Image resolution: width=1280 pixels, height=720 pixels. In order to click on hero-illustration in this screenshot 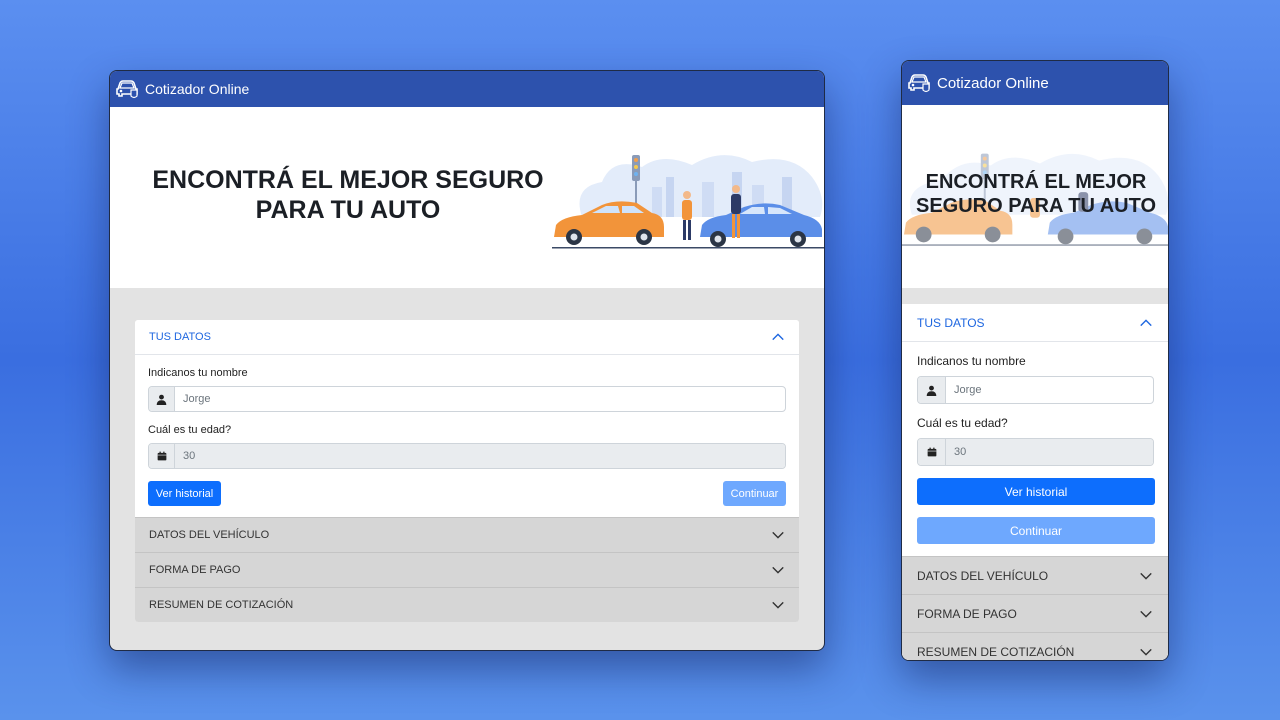, I will do `click(688, 200)`.